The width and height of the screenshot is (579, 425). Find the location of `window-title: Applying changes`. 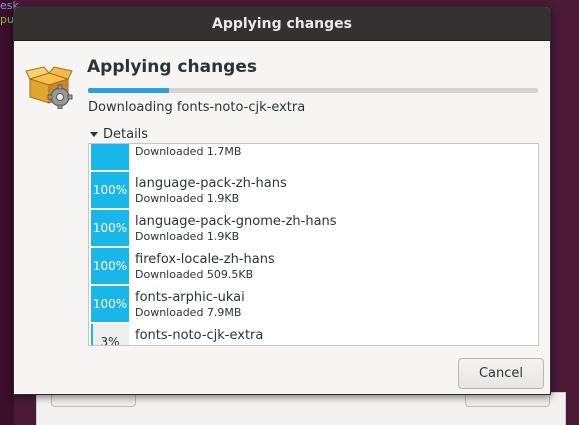

window-title: Applying changes is located at coordinates (282, 24).